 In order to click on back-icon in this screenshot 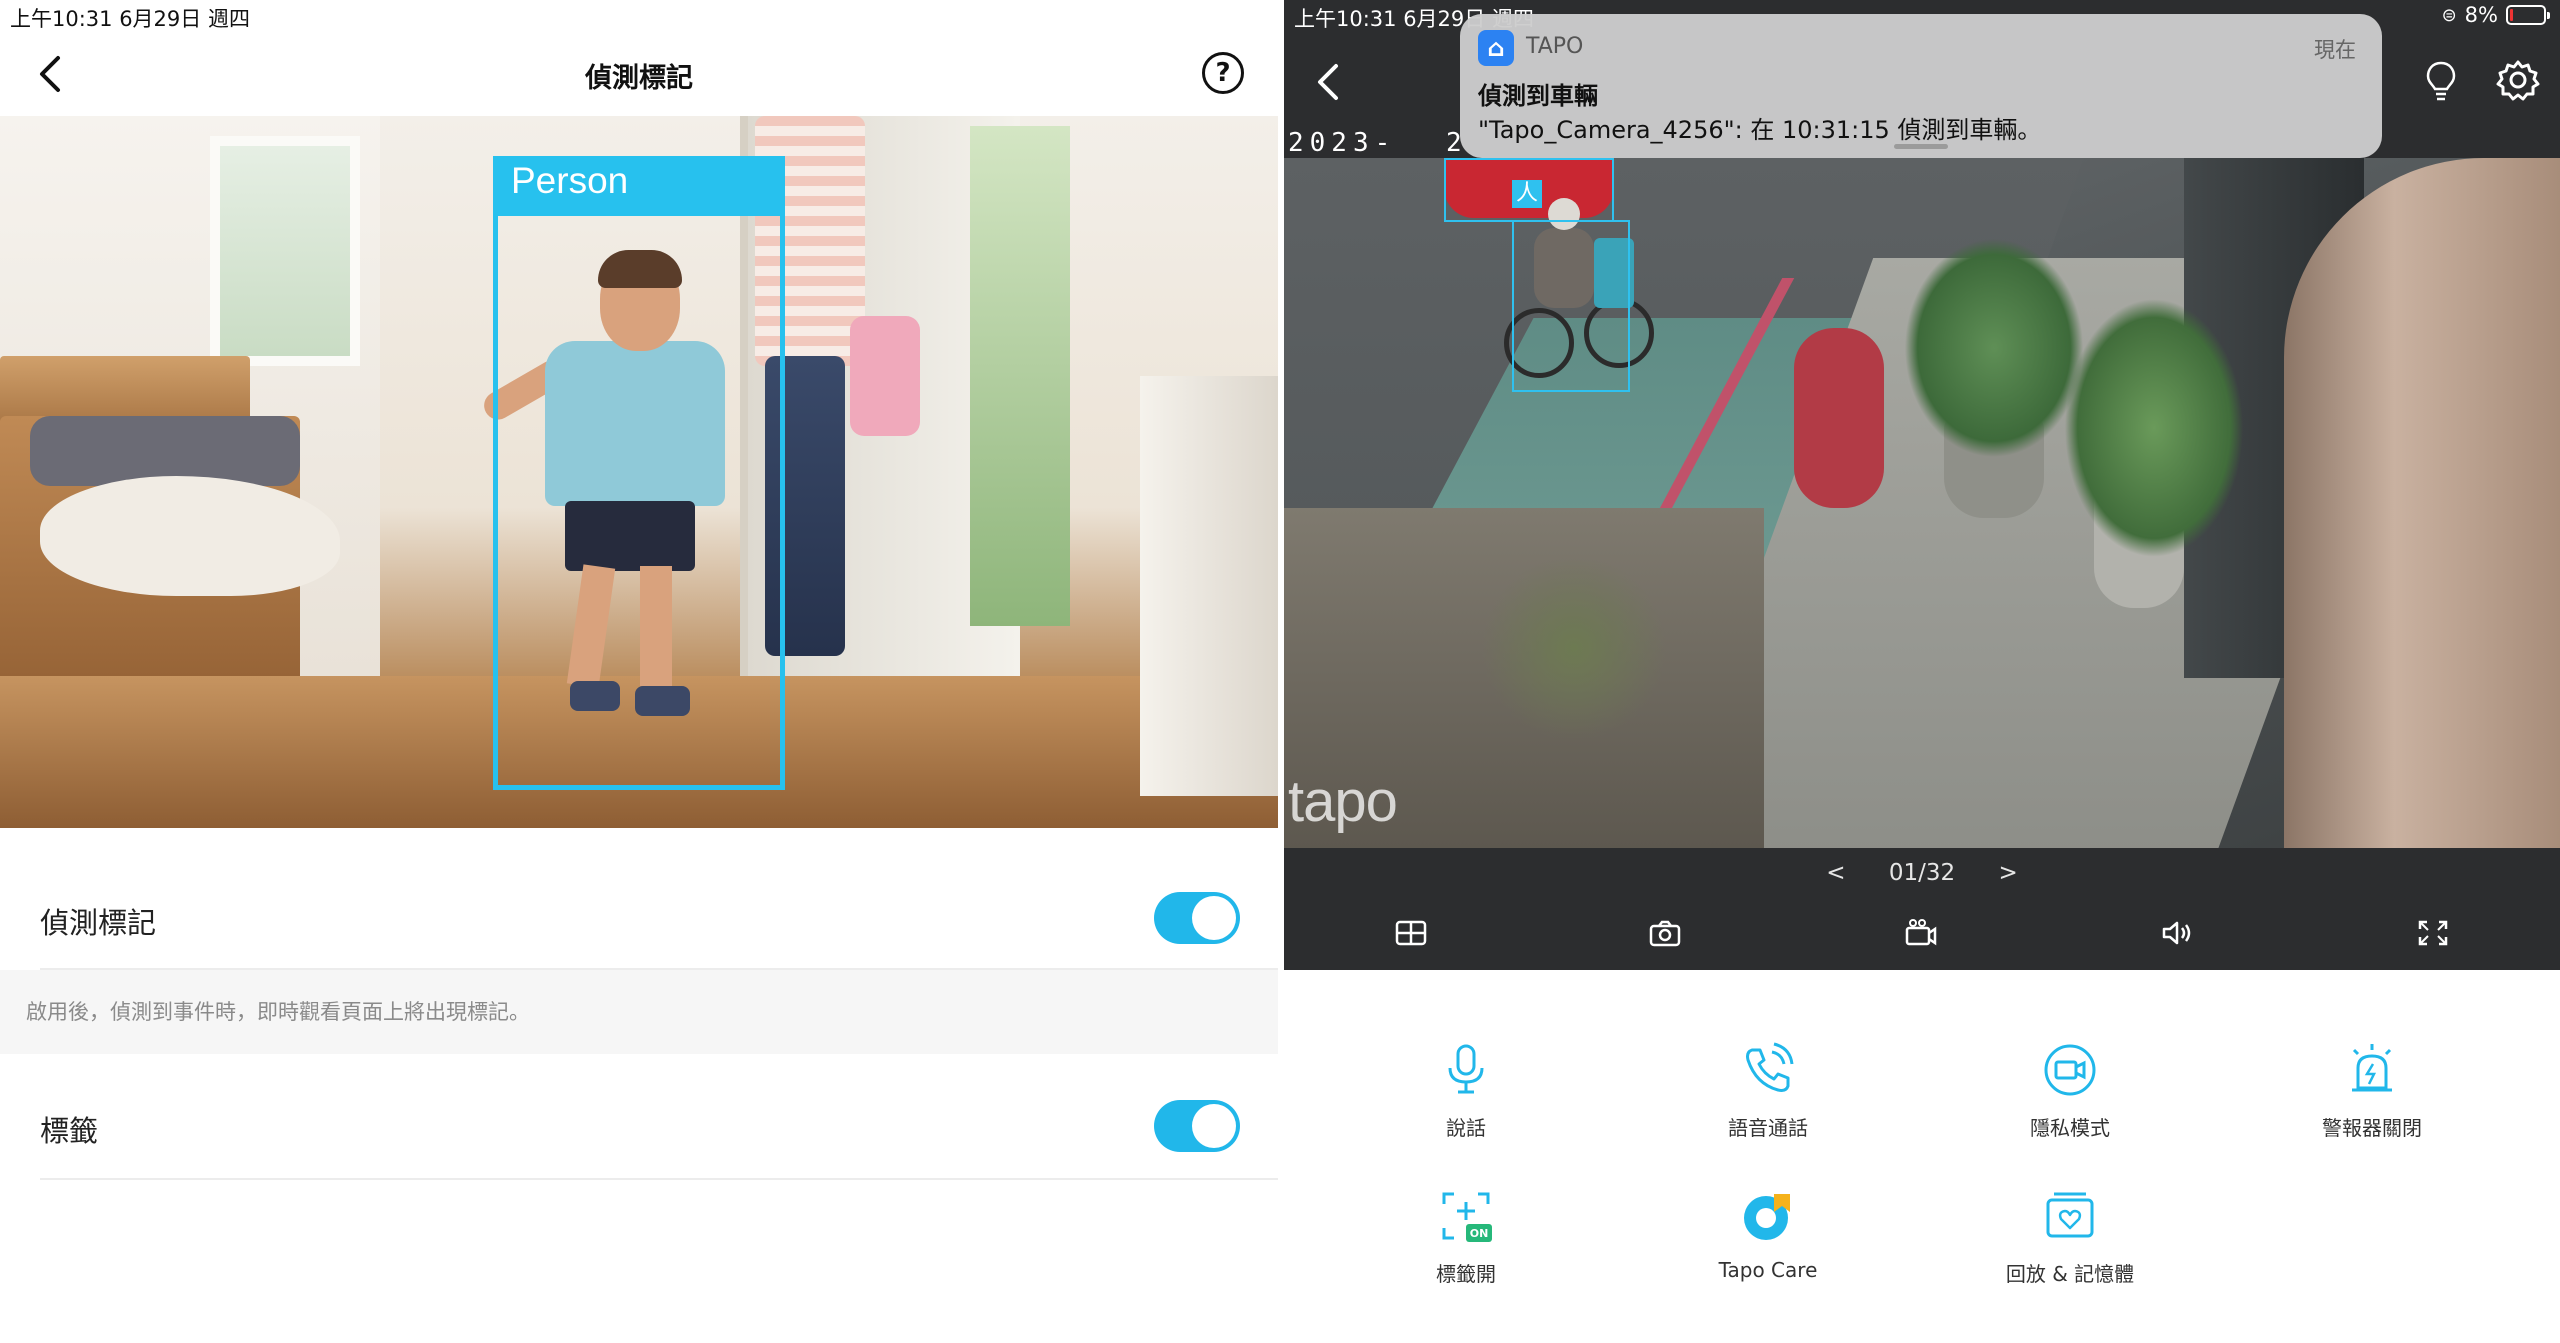, I will do `click(1330, 82)`.